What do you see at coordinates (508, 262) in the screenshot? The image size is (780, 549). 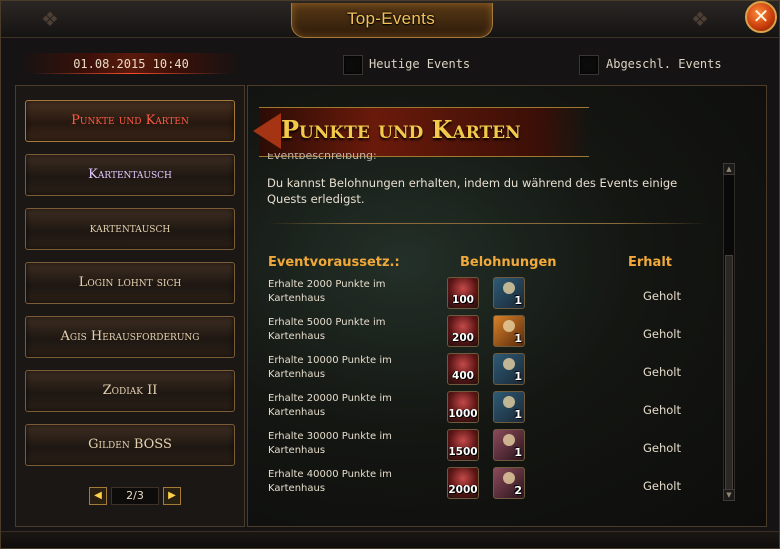 I see `column-header-rewards: Belohnungen` at bounding box center [508, 262].